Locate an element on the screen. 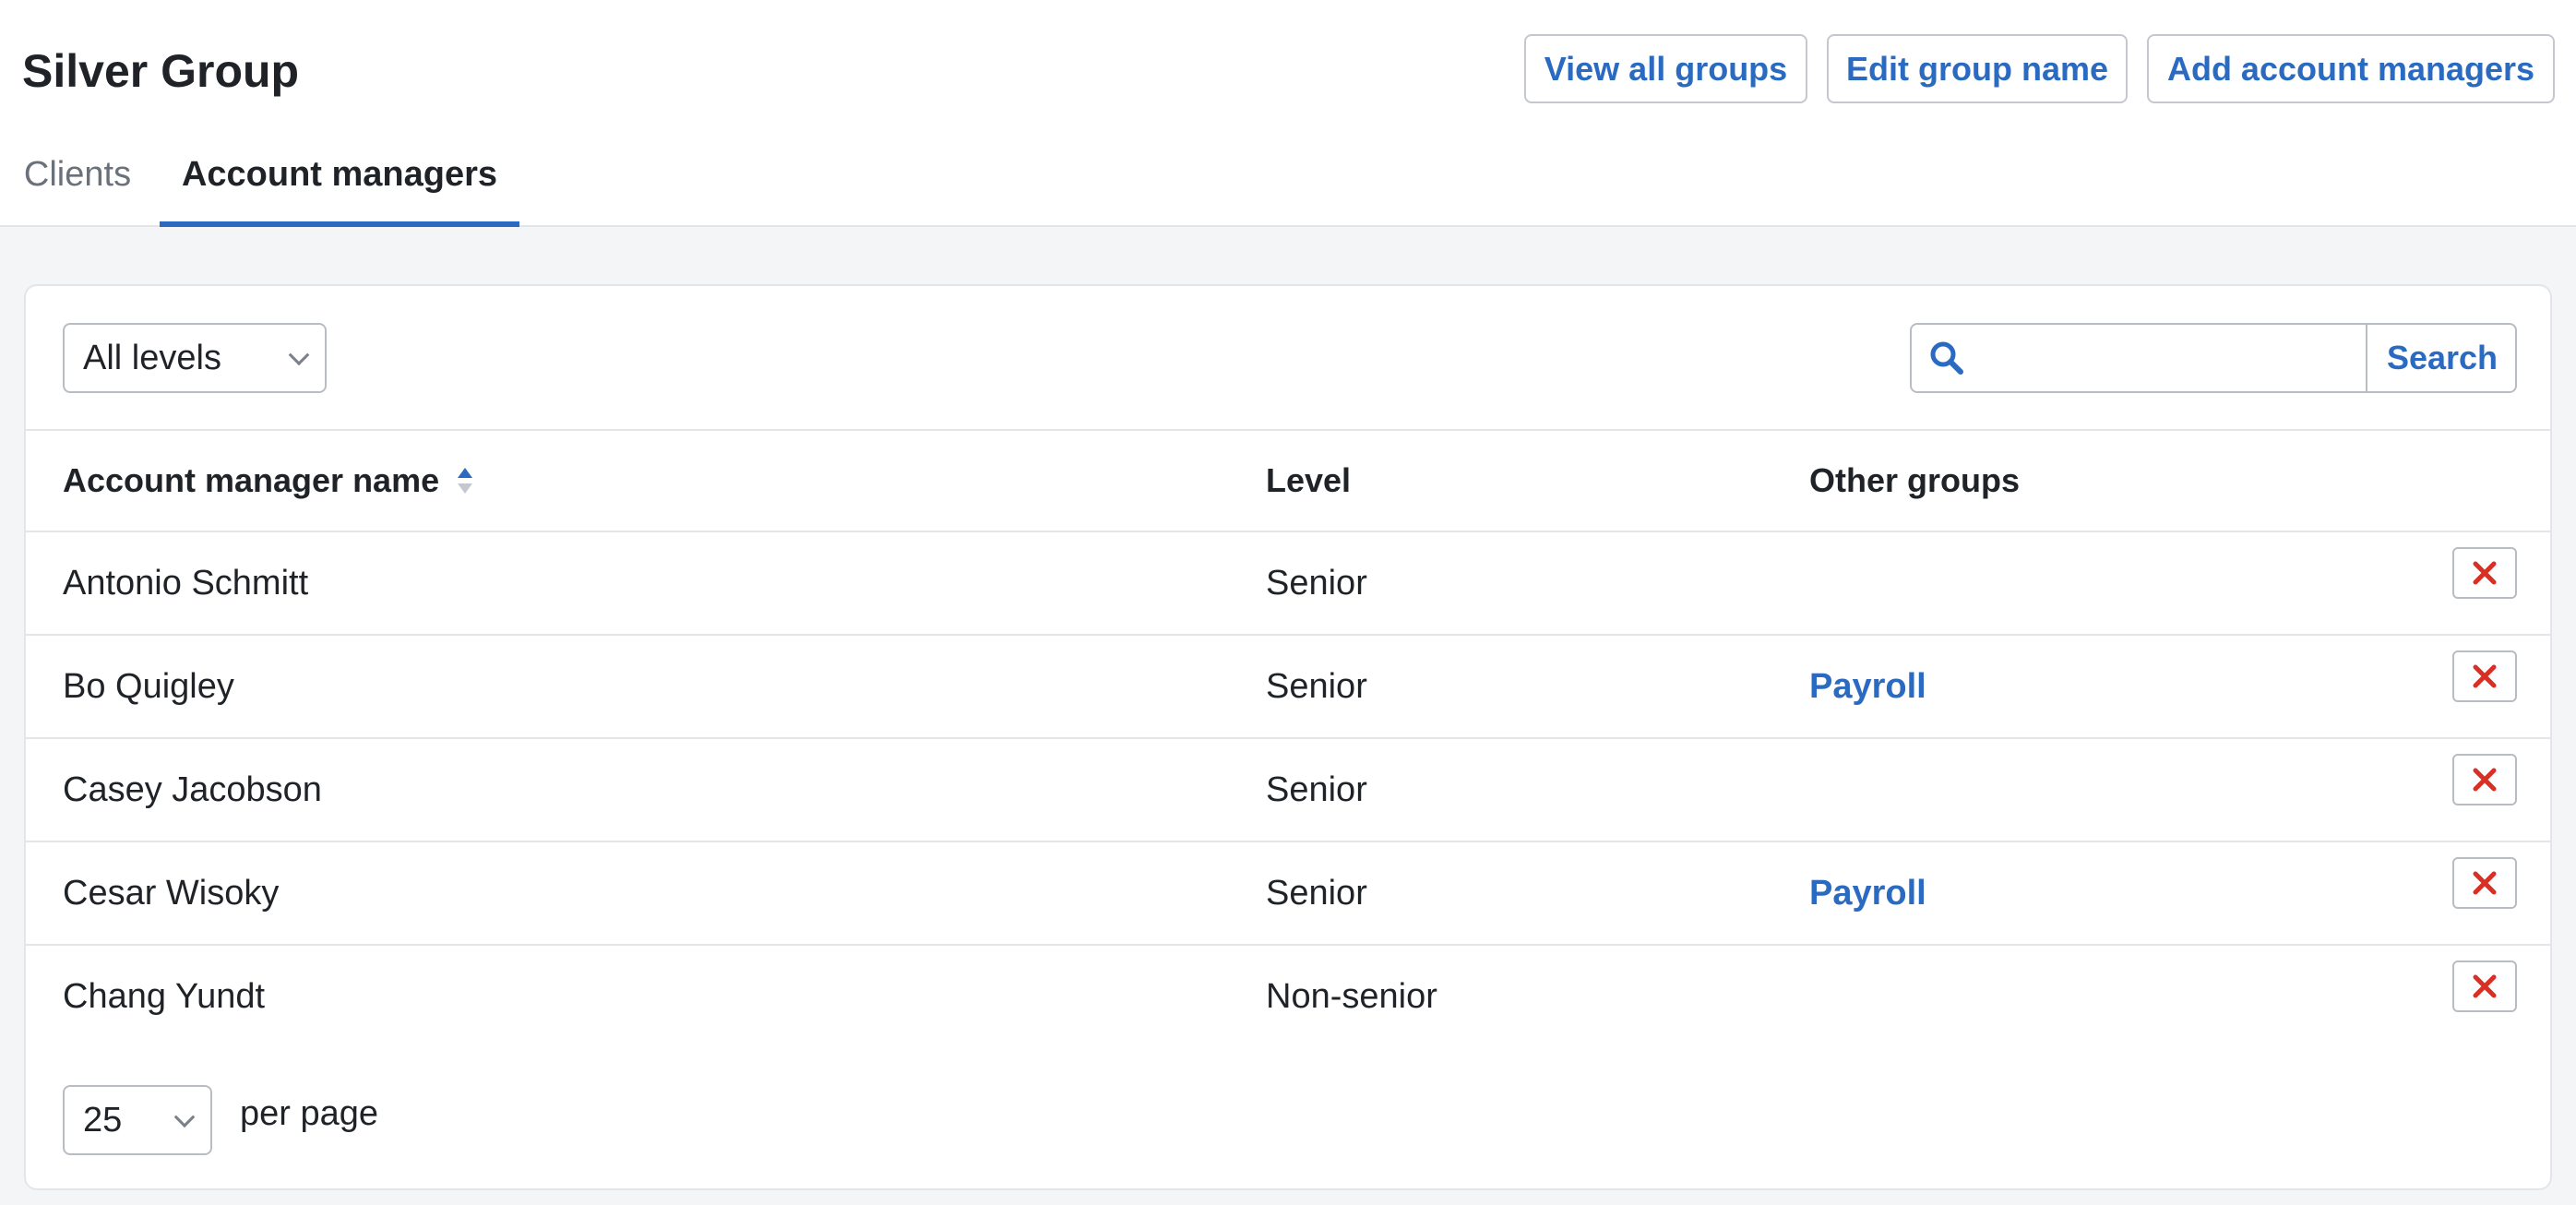 The height and width of the screenshot is (1205, 2576). row-name: Bo Quigley is located at coordinates (148, 686).